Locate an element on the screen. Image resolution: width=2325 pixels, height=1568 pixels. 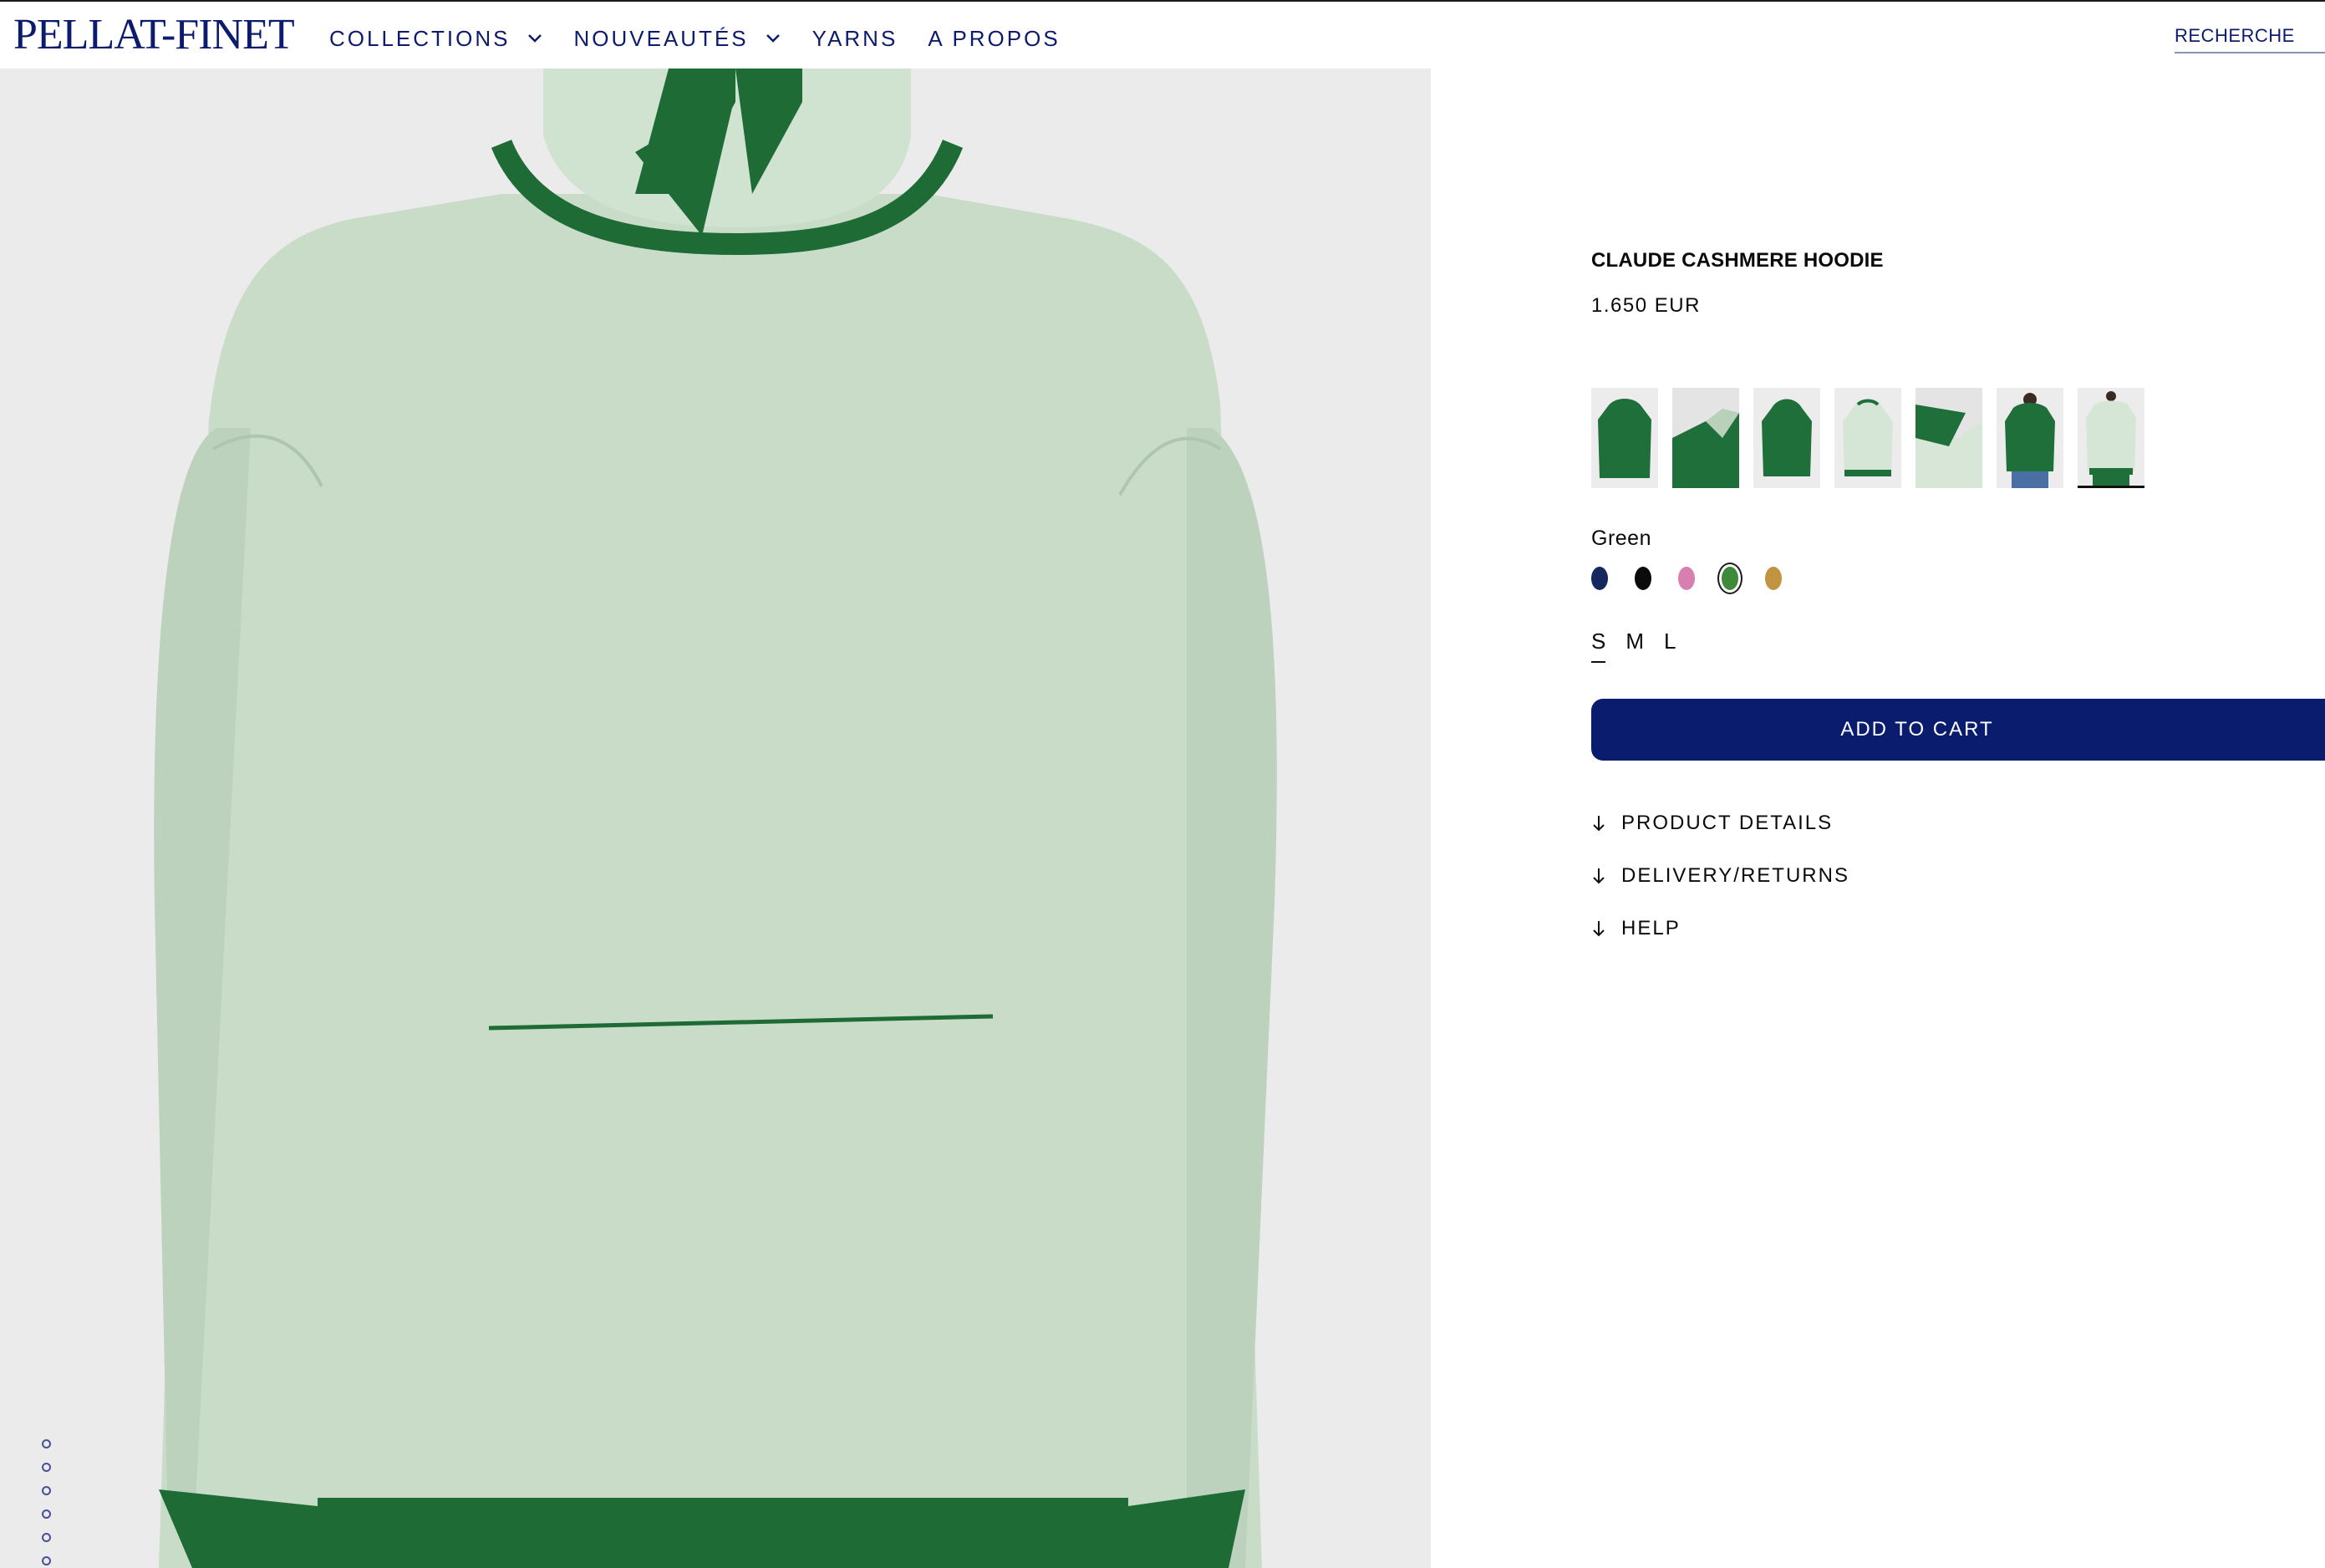
thumbnail-strip is located at coordinates (1875, 438).